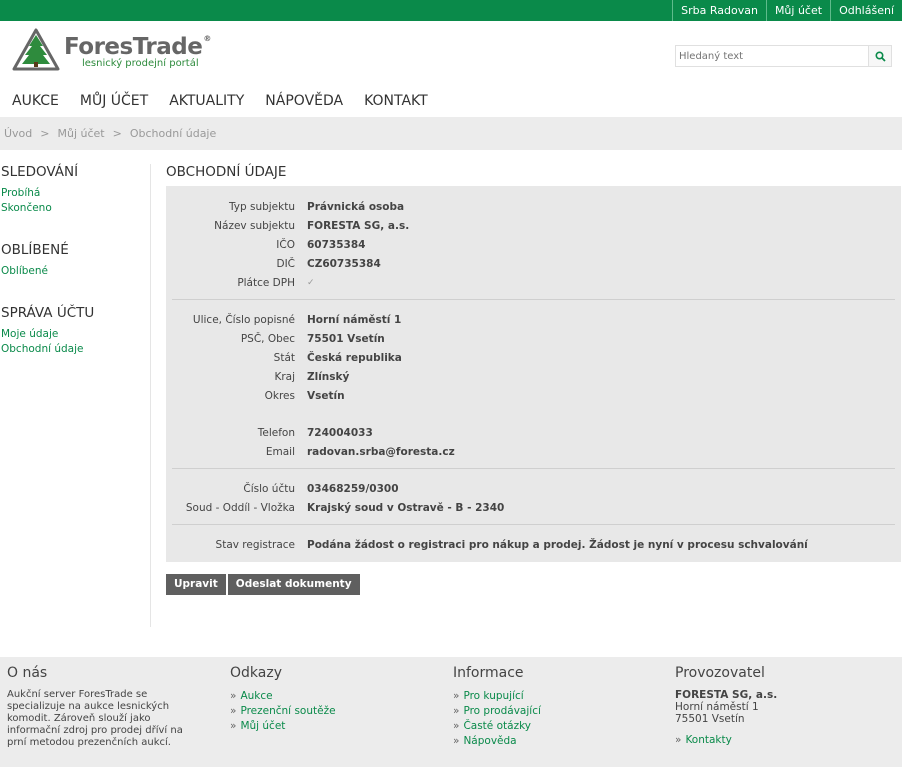 The height and width of the screenshot is (767, 902). I want to click on footer-link-contacts: » Kontakty, so click(775, 740).